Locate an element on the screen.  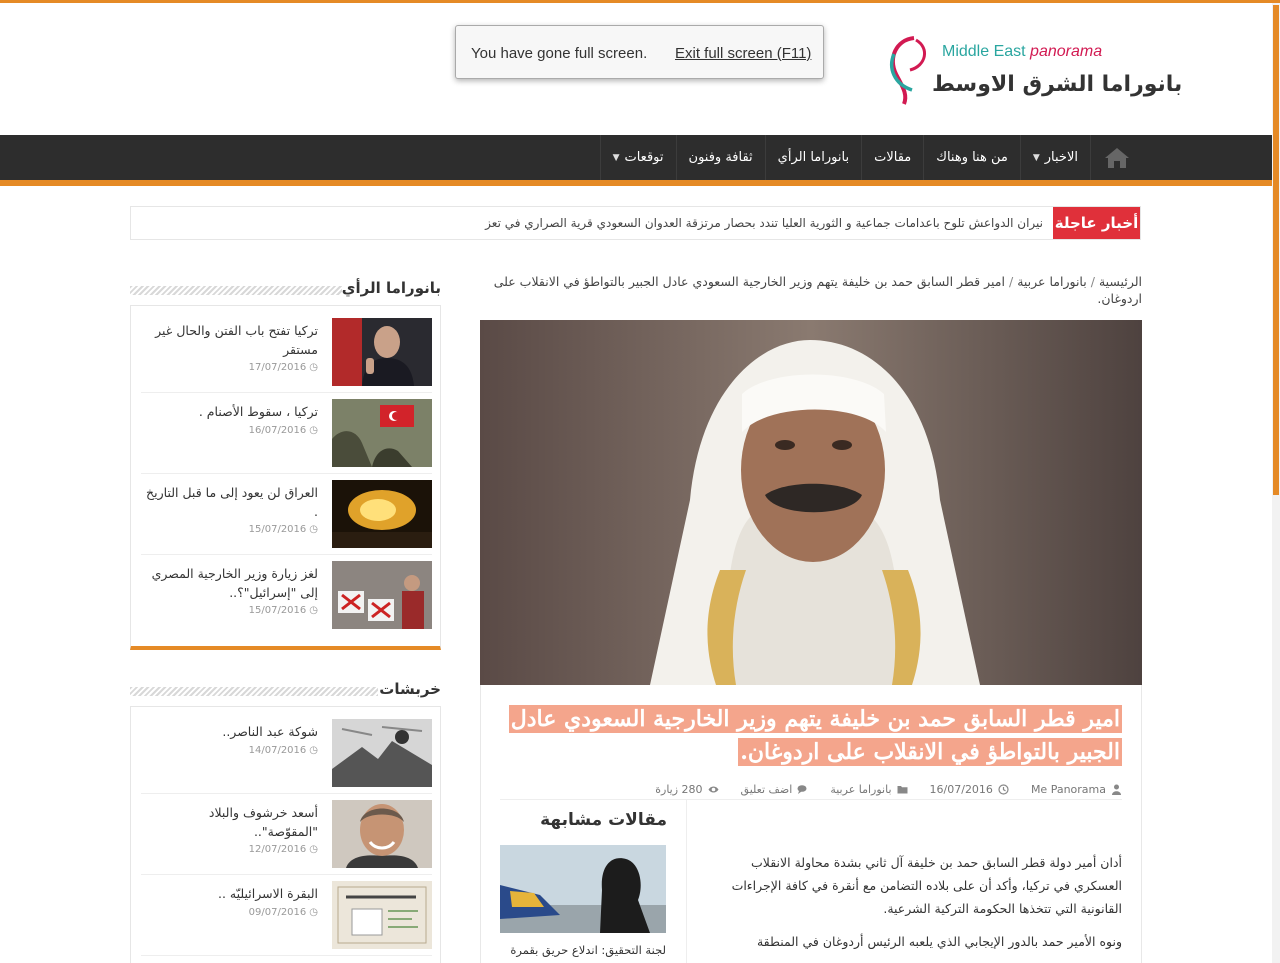
nav-item-predictions: توقعات ▼ is located at coordinates (637, 157).